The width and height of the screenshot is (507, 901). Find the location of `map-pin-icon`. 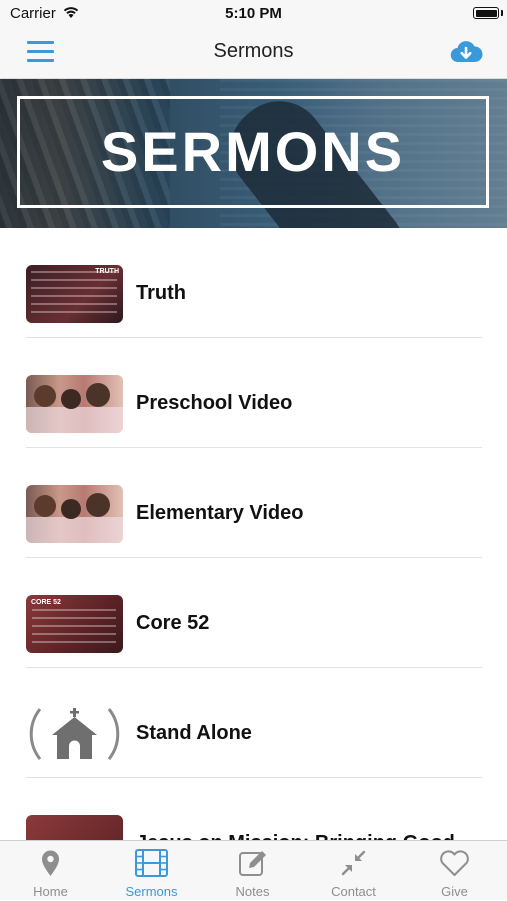

map-pin-icon is located at coordinates (50, 863).